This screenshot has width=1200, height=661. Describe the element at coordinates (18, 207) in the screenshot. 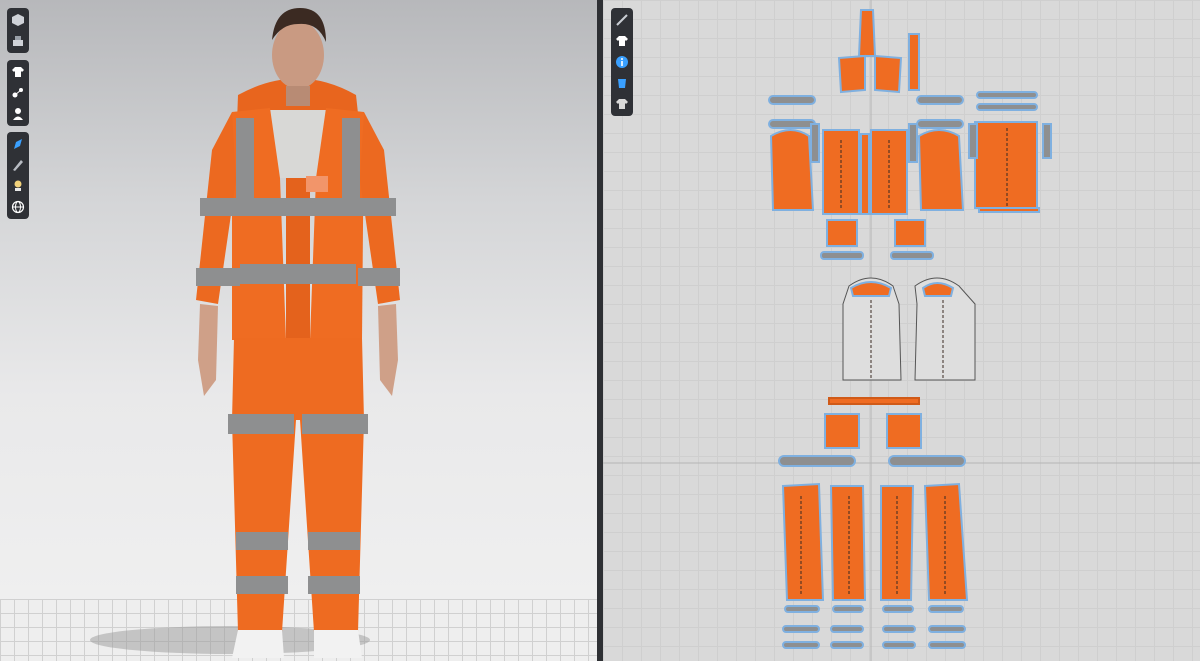

I see `globe-icon` at that location.